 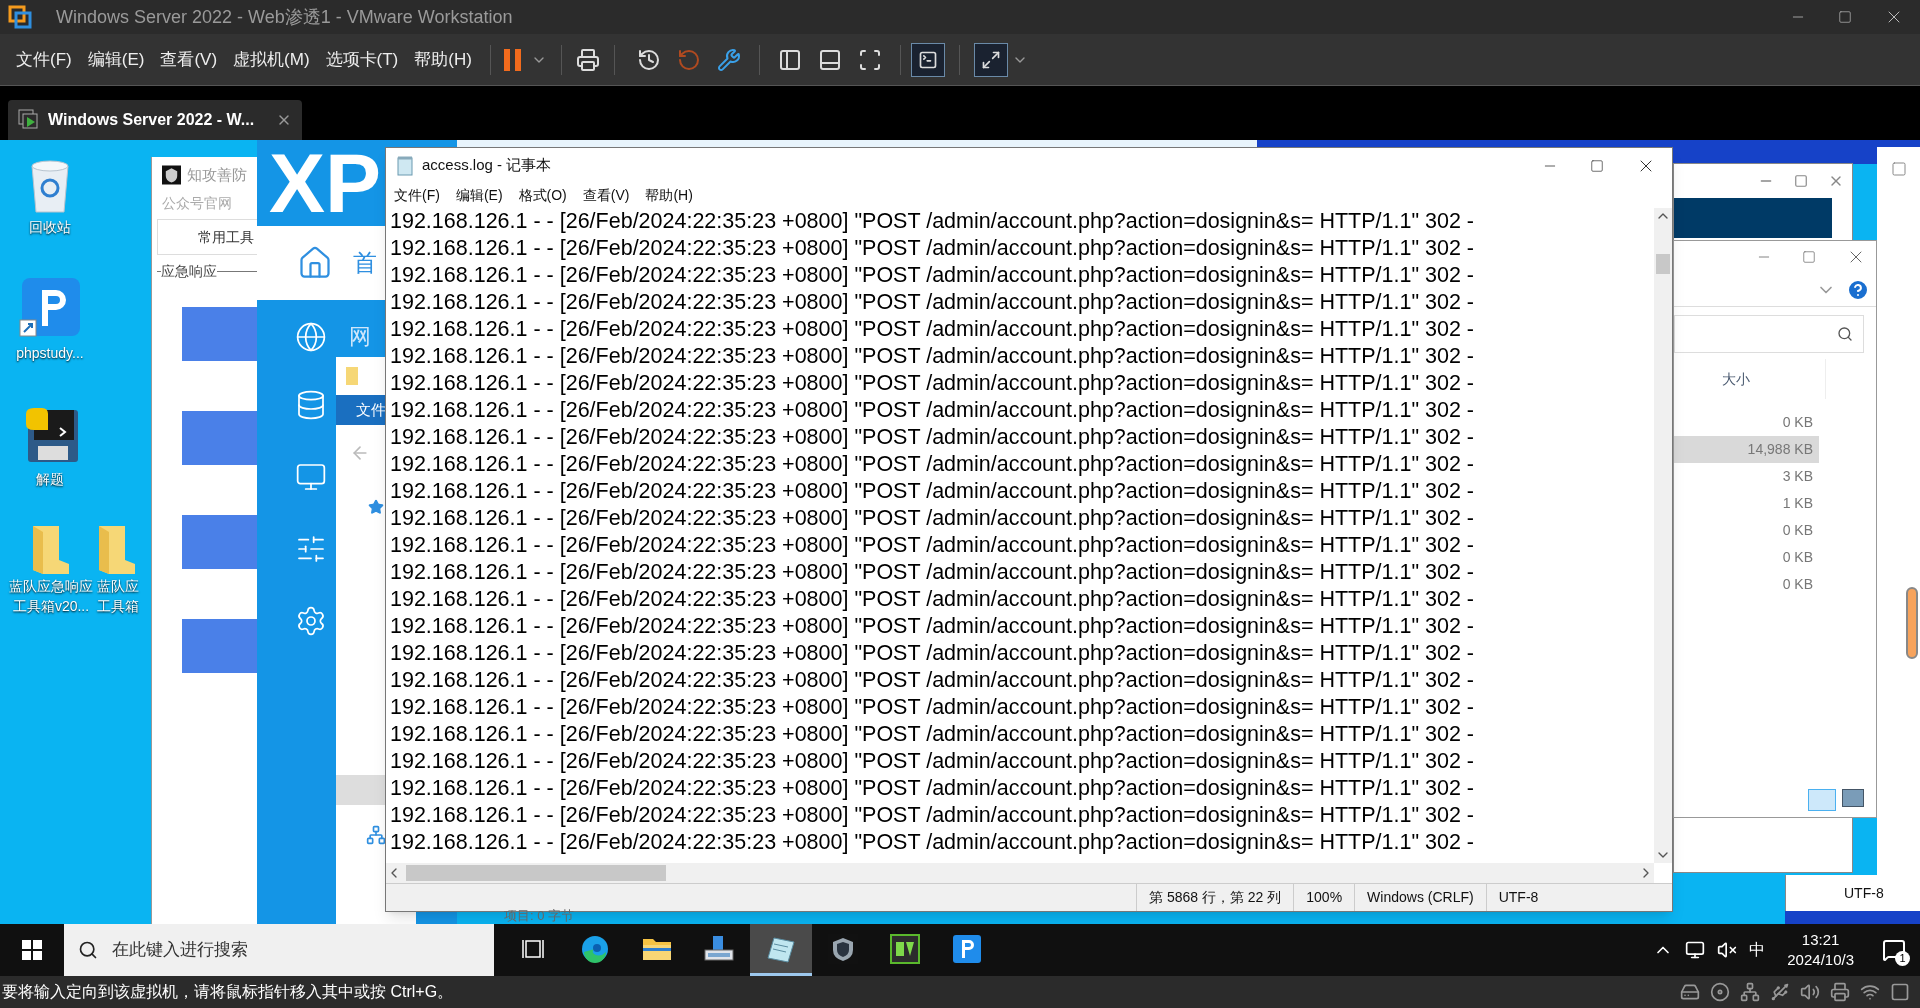 I want to click on menu-item: 格式(O), so click(x=542, y=195).